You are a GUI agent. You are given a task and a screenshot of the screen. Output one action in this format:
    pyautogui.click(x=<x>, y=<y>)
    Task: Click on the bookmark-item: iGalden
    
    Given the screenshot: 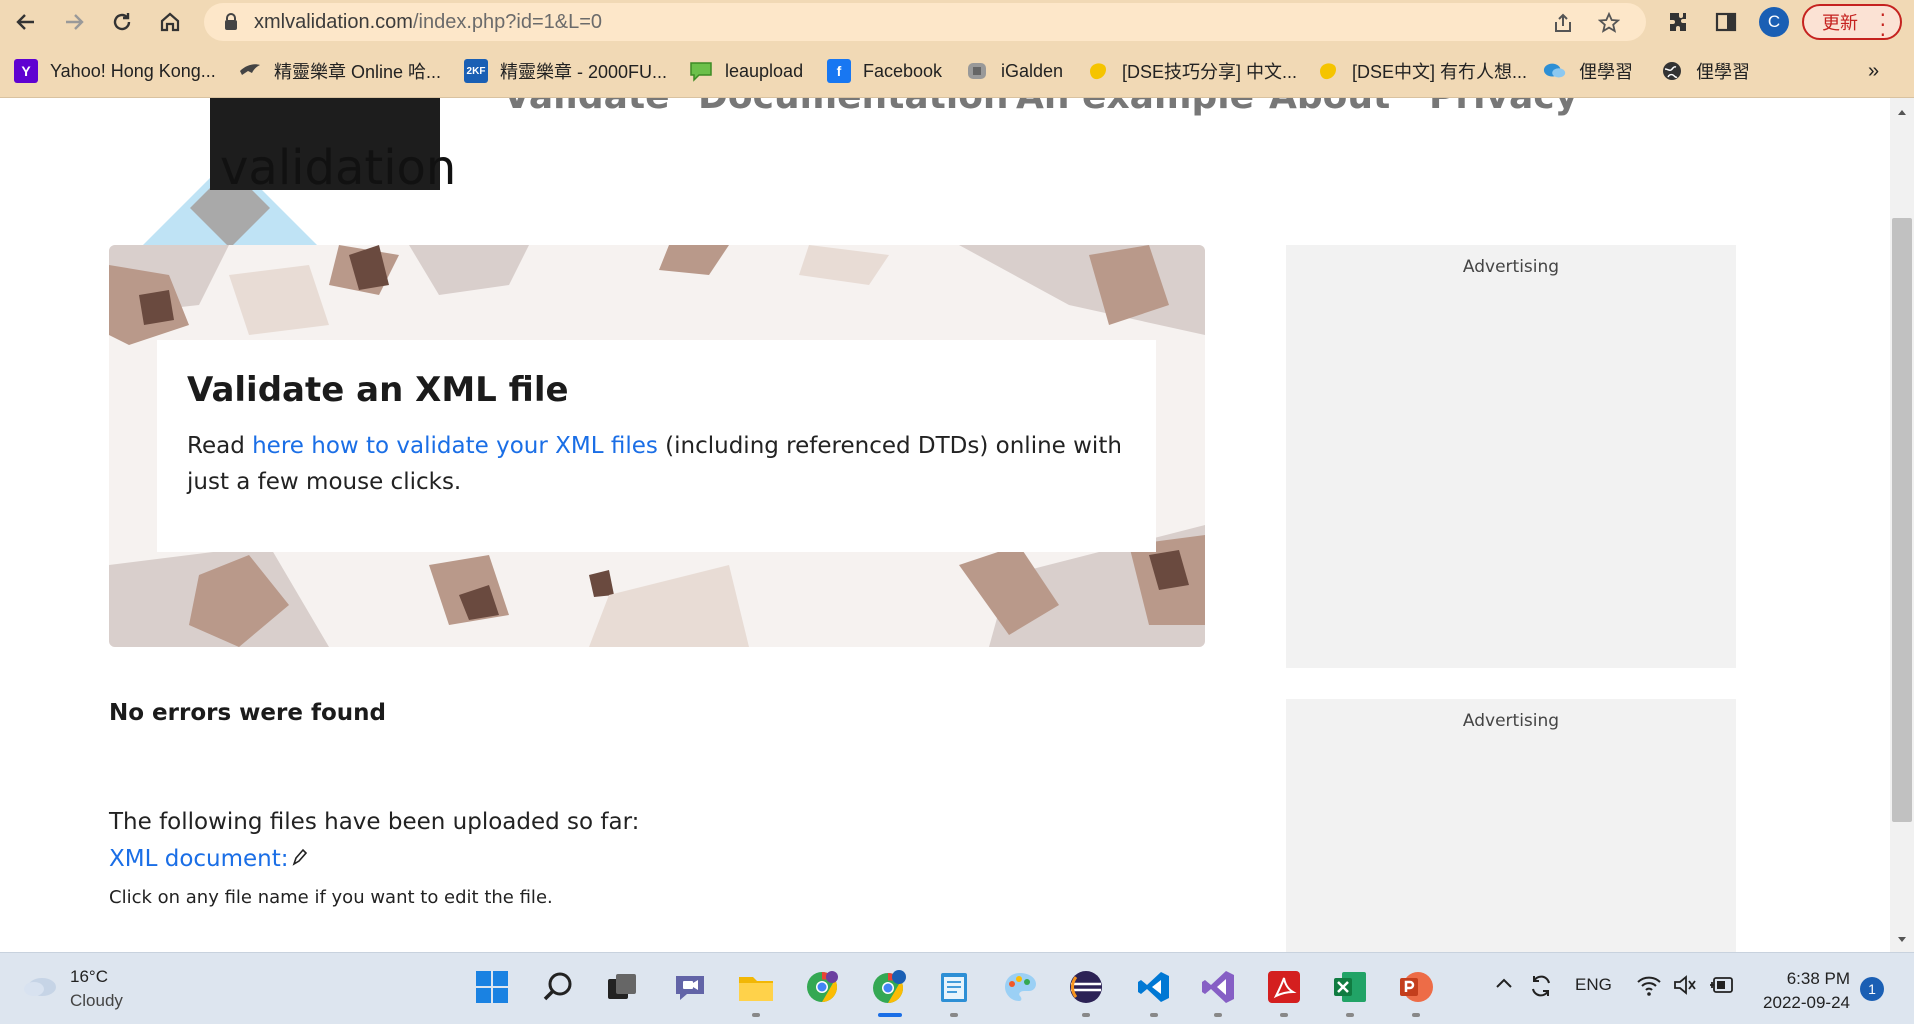 What is the action you would take?
    pyautogui.click(x=1014, y=71)
    